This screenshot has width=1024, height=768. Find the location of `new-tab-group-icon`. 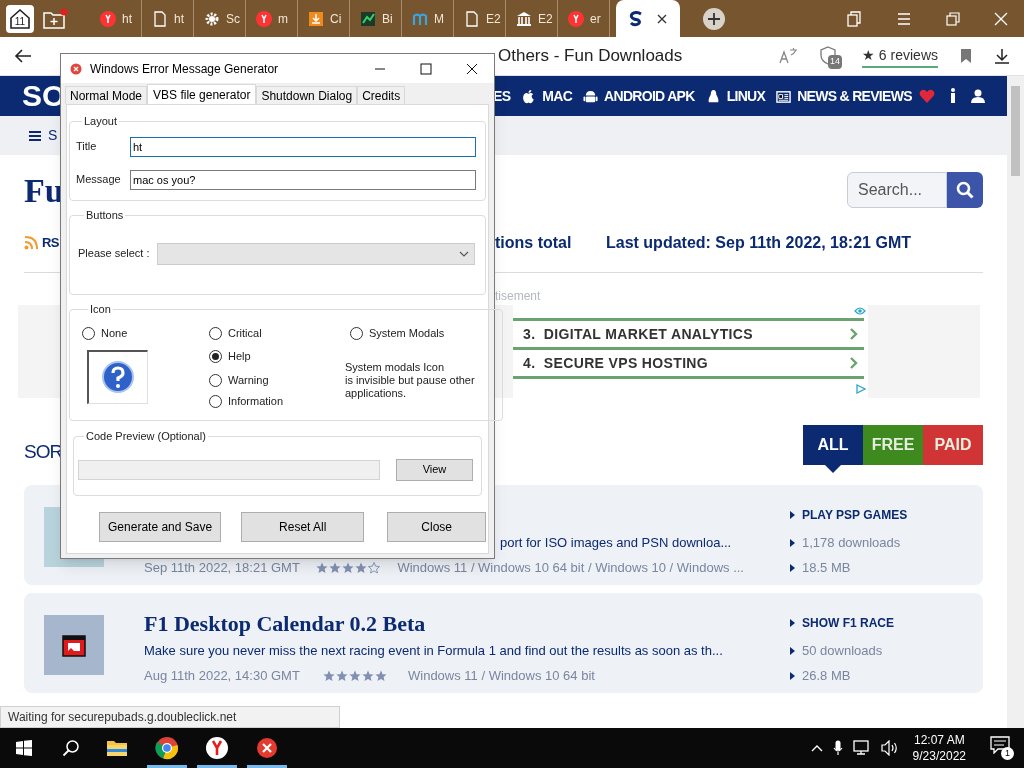

new-tab-group-icon is located at coordinates (55, 18).